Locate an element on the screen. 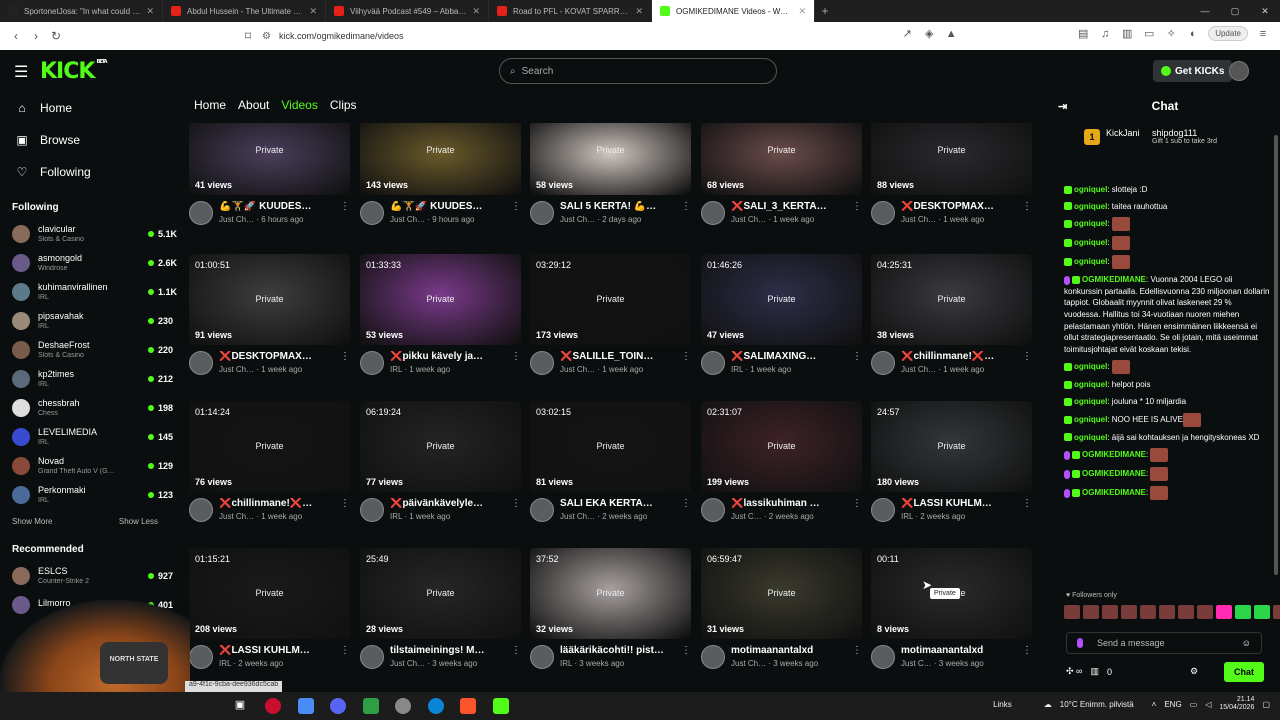  update-button: Update is located at coordinates (1228, 33).